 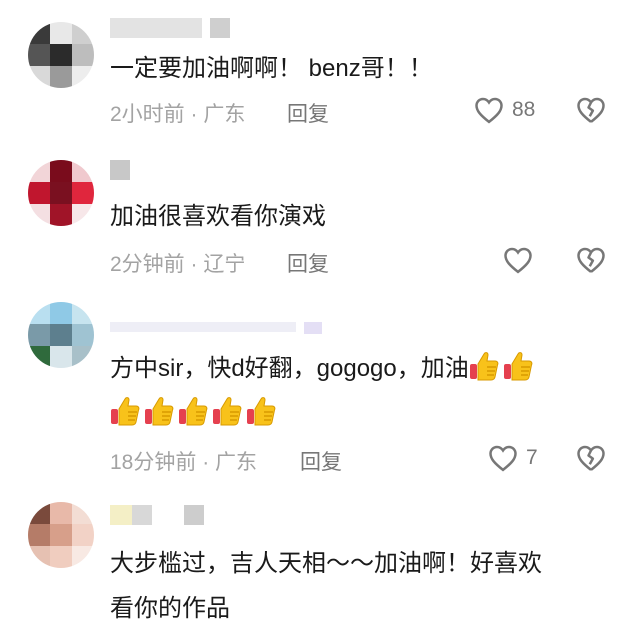 I want to click on comment-time: 2小时前, so click(x=147, y=114).